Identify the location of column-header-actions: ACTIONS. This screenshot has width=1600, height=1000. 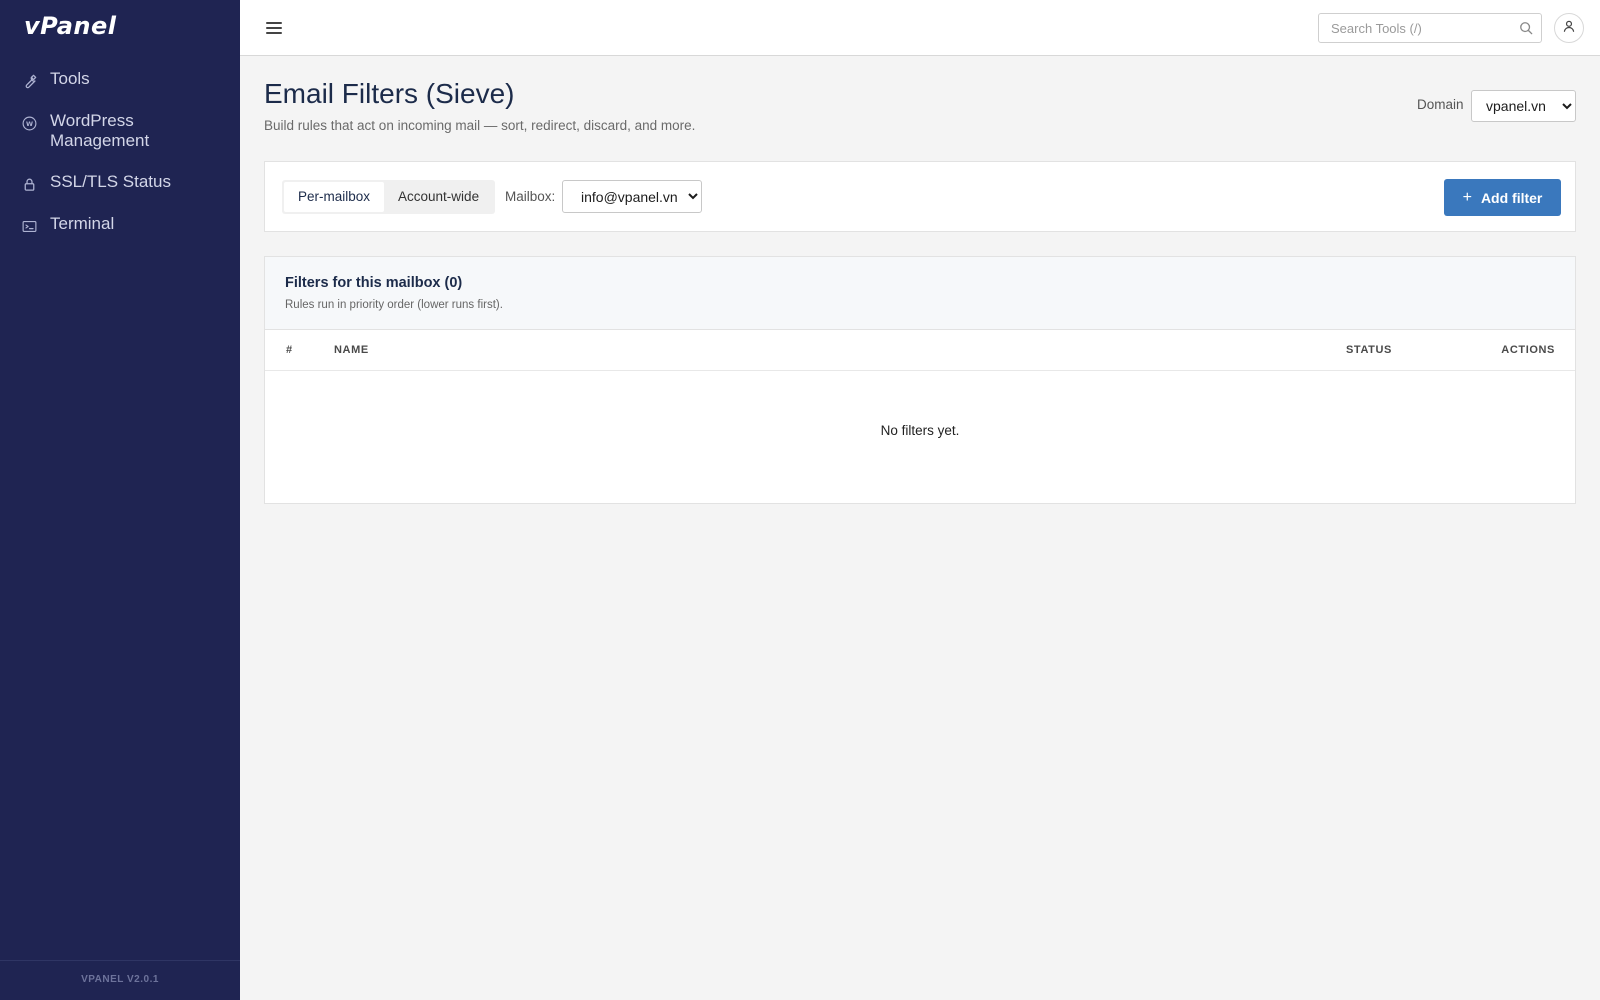
(1528, 350).